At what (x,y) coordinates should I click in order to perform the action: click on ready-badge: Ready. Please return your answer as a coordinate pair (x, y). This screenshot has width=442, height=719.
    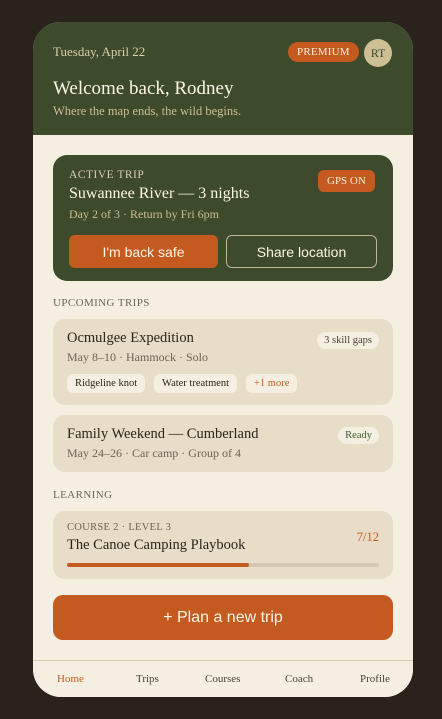
    Looking at the image, I should click on (358, 435).